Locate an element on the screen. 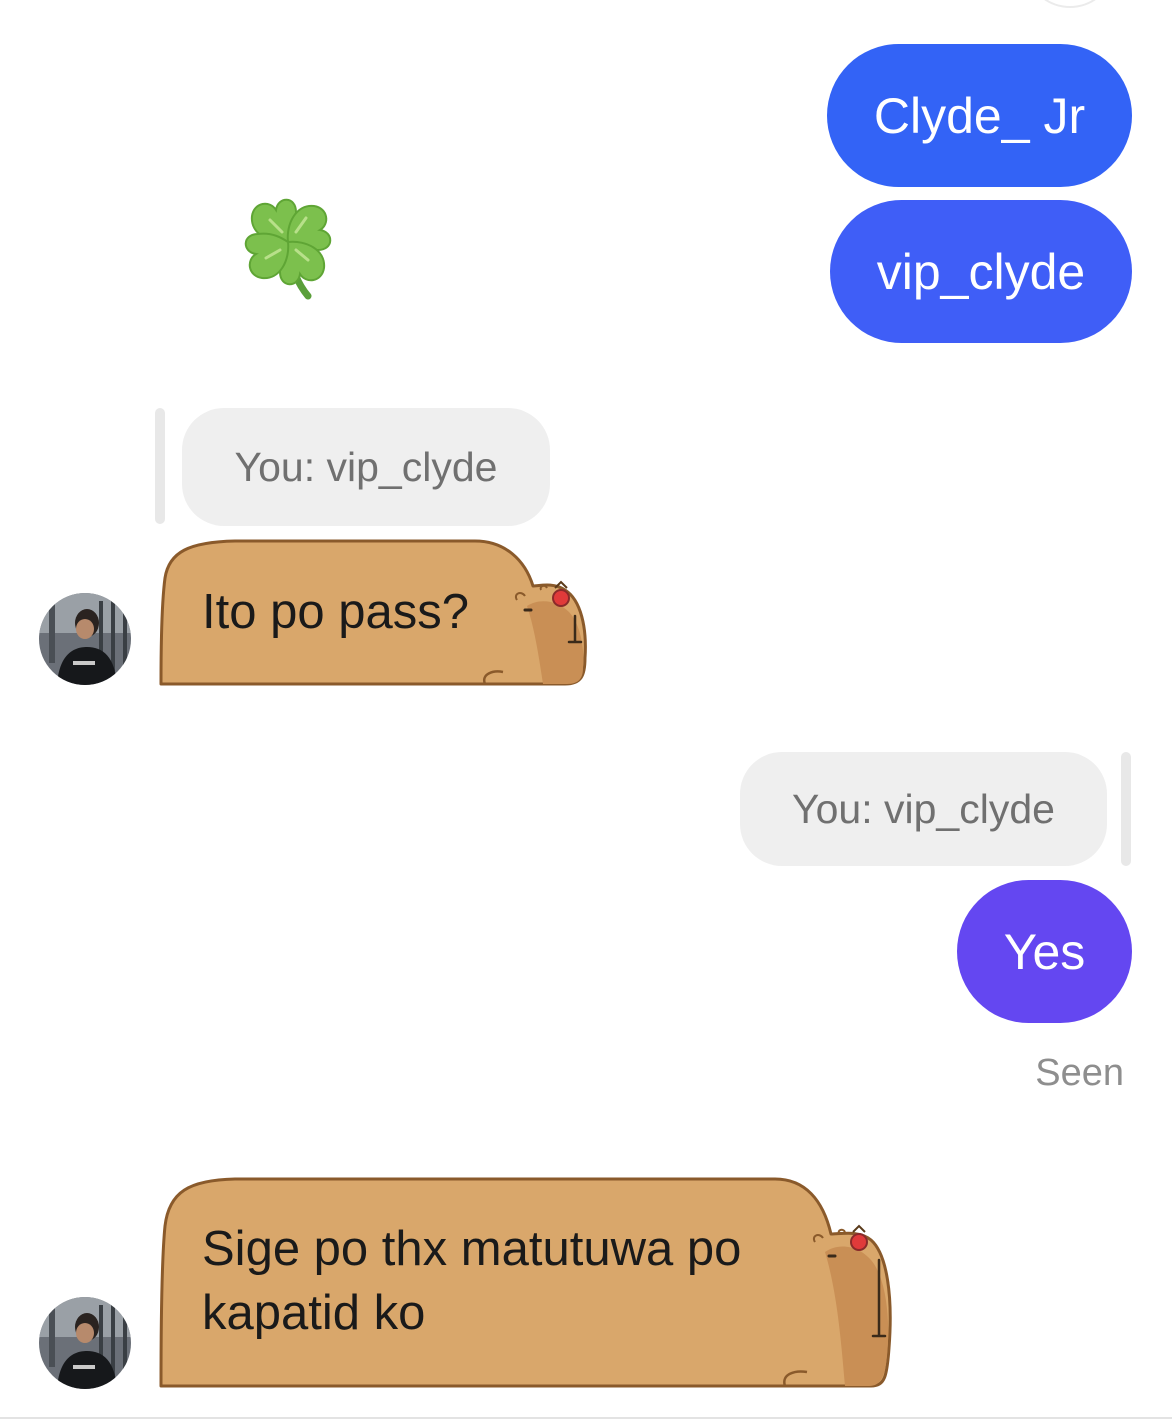  message-line: kapatid ko is located at coordinates (314, 1313).